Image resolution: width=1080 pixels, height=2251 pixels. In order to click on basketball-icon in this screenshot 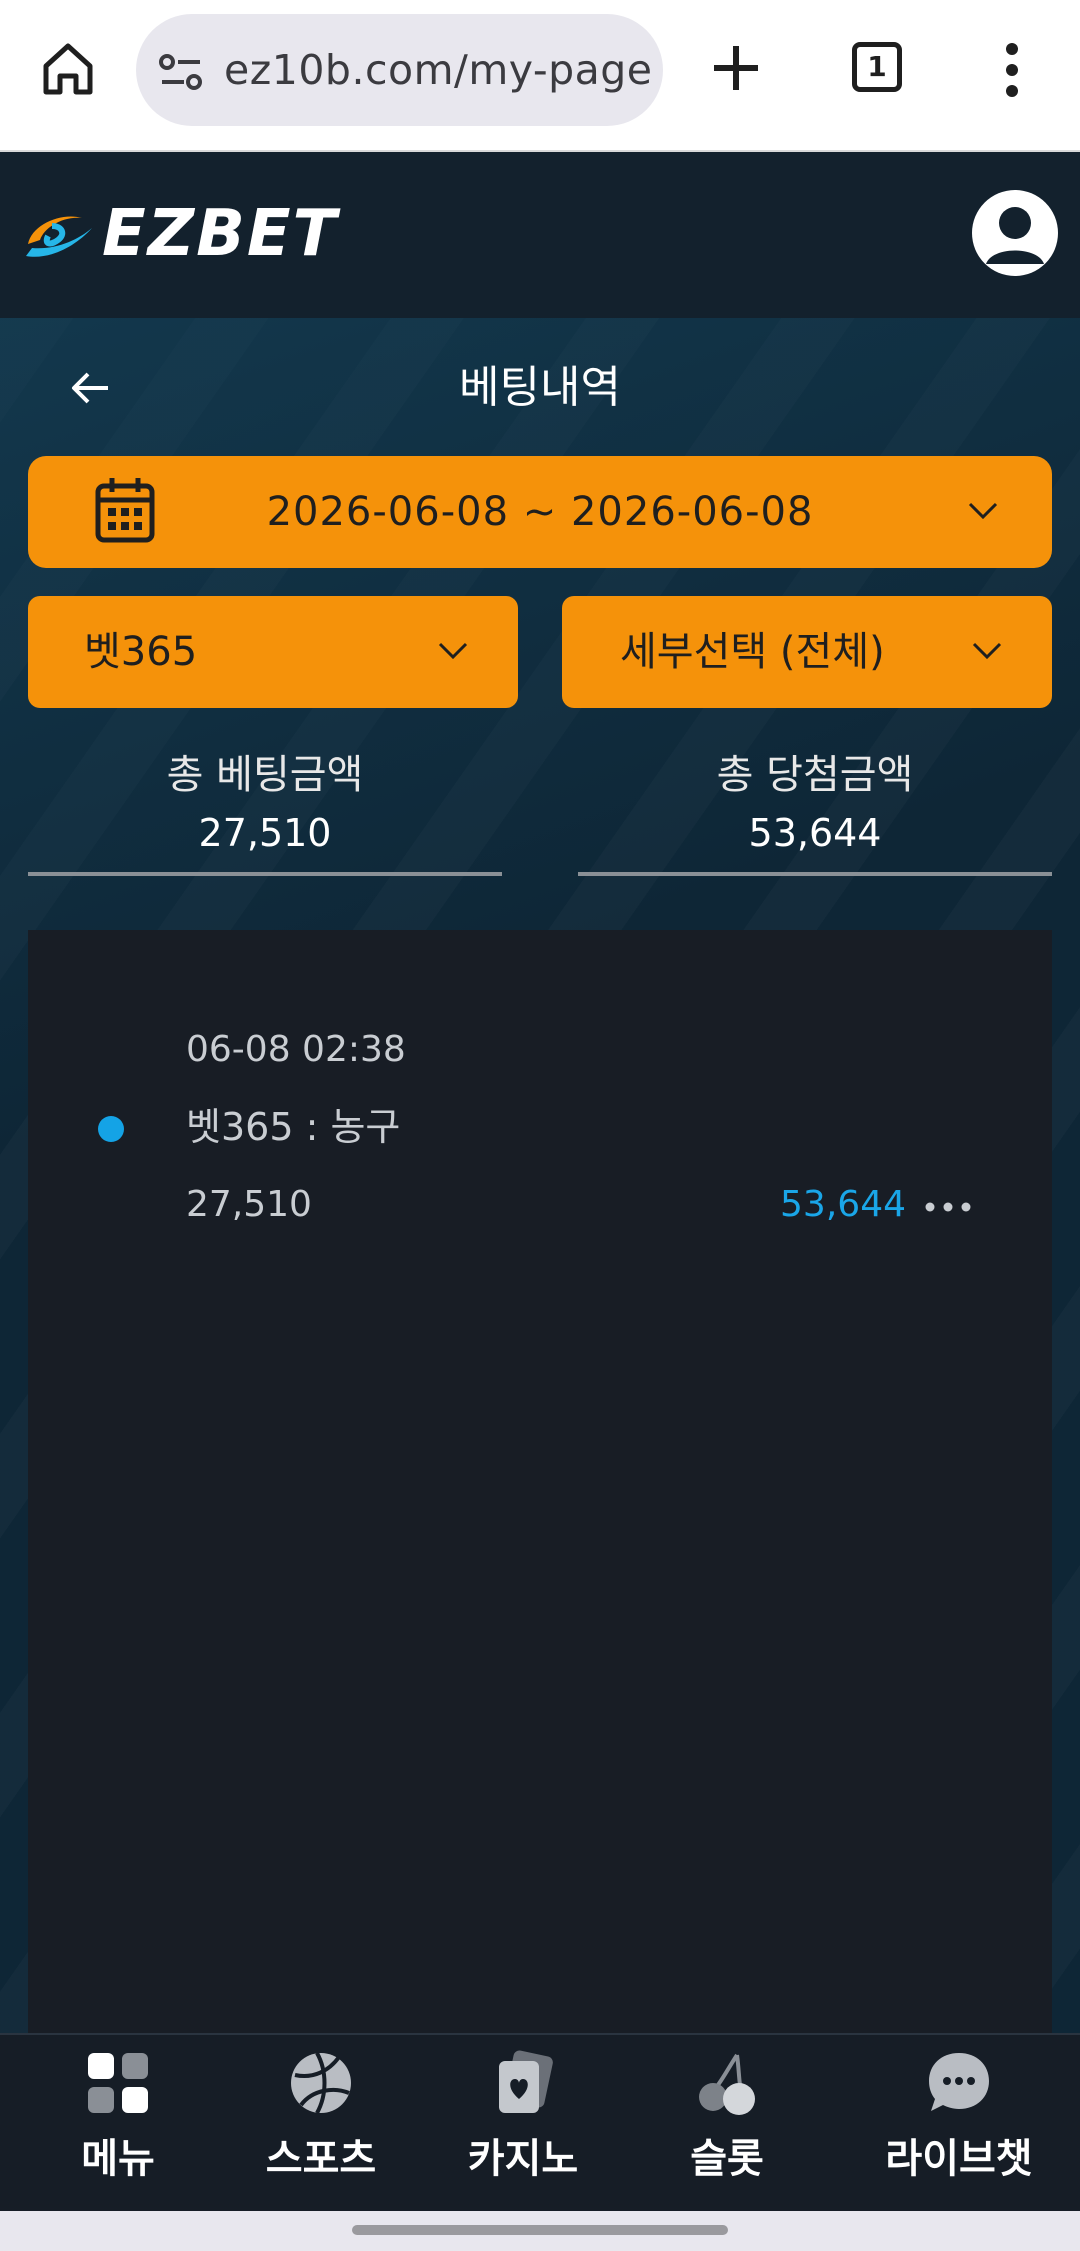, I will do `click(321, 2083)`.